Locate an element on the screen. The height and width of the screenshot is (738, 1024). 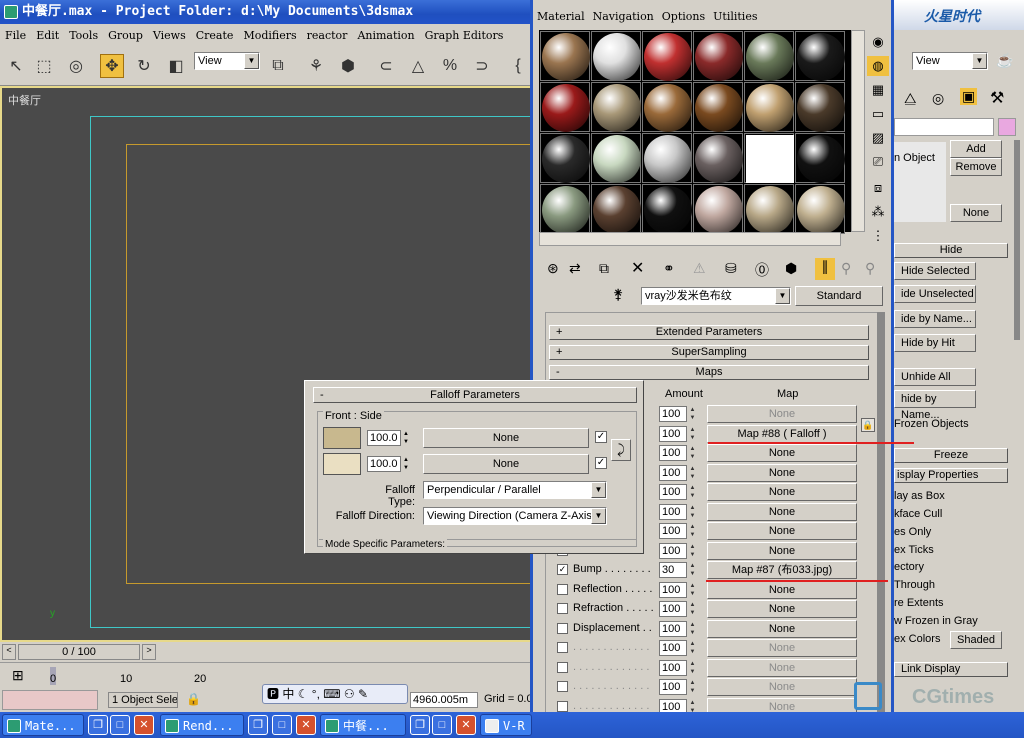
chevron-right-icon: > is located at coordinates (149, 652).